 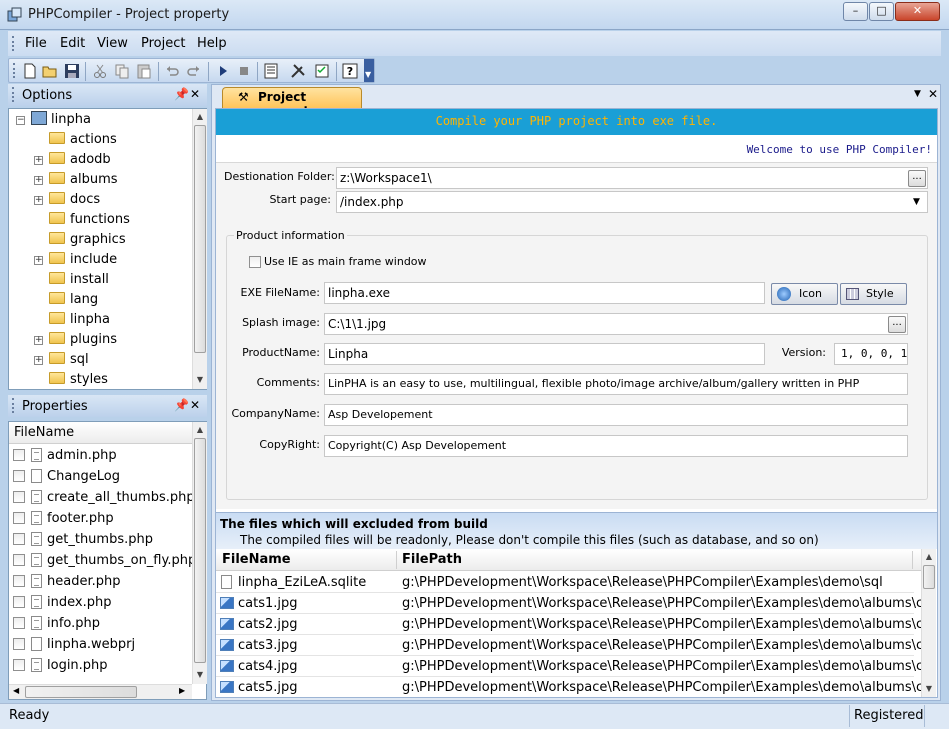 I want to click on destination-input: z:\Workspace1\, so click(x=632, y=178).